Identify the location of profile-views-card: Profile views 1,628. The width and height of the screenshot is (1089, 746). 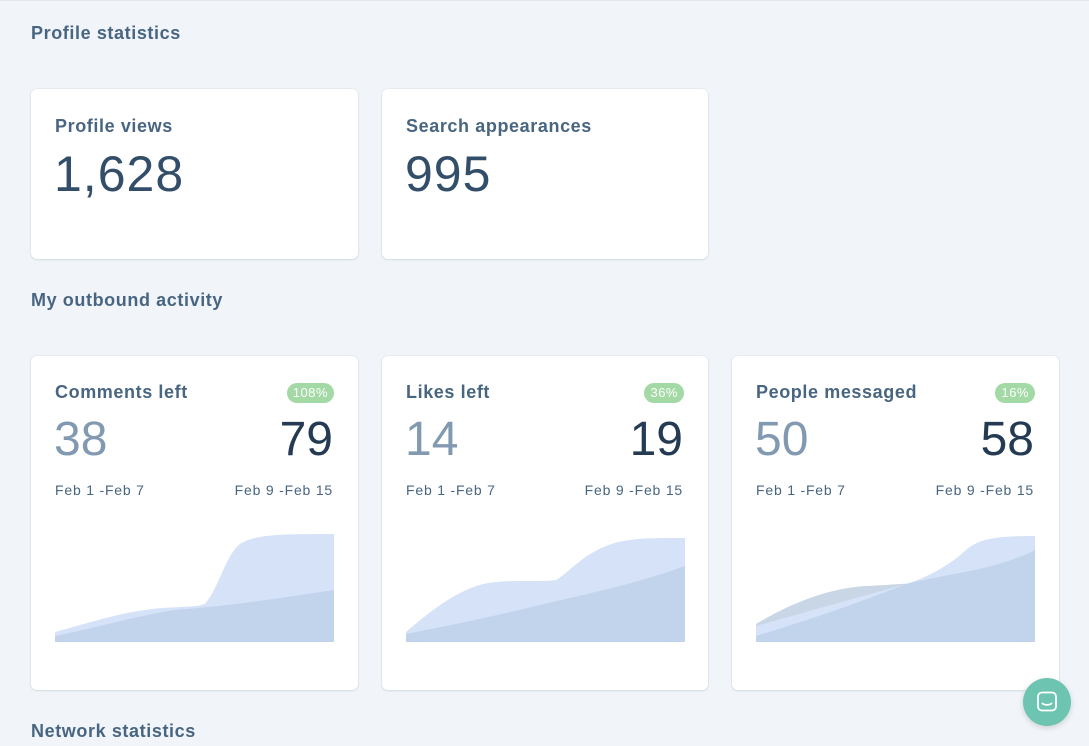
(194, 174).